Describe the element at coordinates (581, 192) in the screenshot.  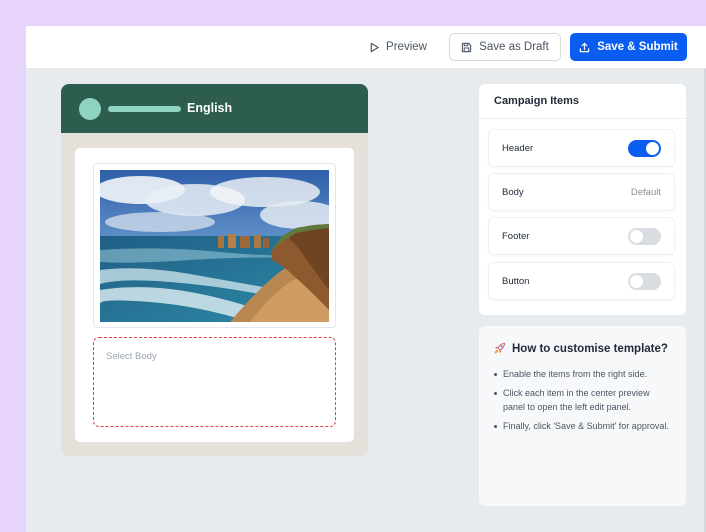
I see `item-body: Body Default` at that location.